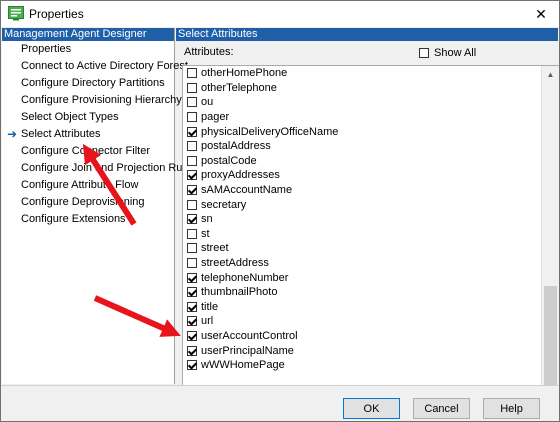 This screenshot has width=560, height=422. Describe the element at coordinates (541, 14) in the screenshot. I see `close-icon: ✕` at that location.